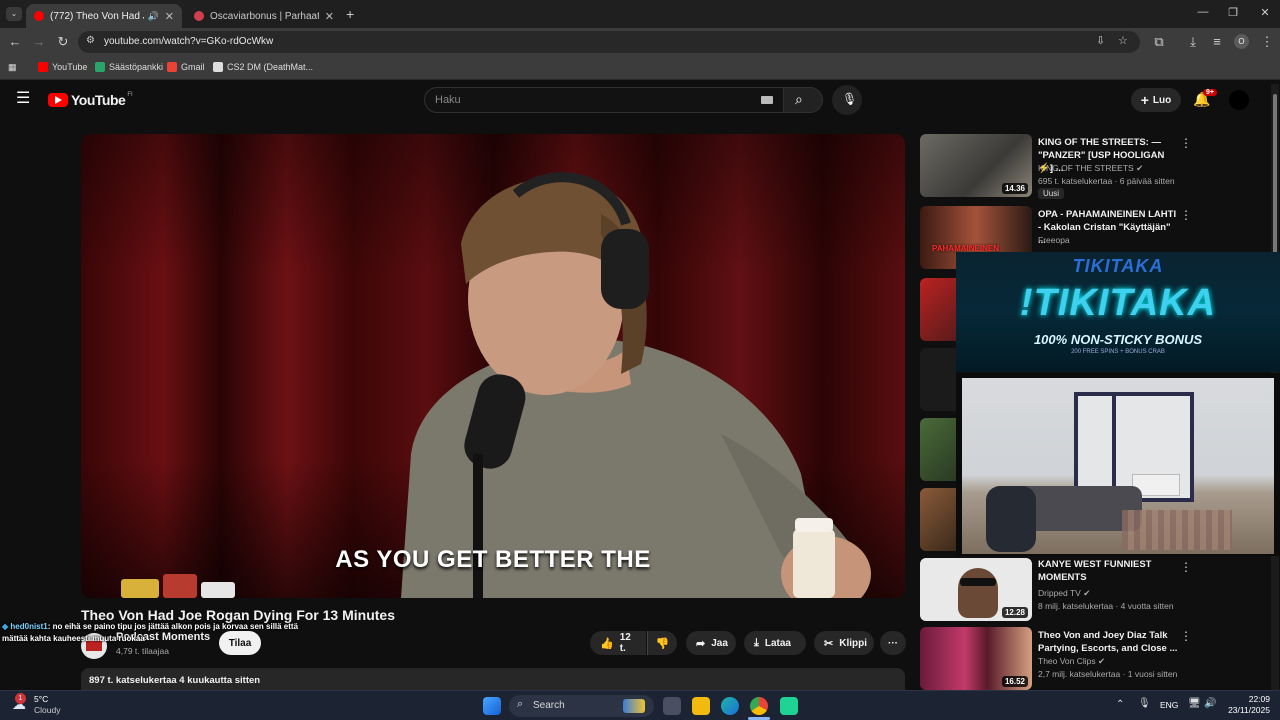 The image size is (1280, 720). I want to click on back-icon: ←, so click(15, 42).